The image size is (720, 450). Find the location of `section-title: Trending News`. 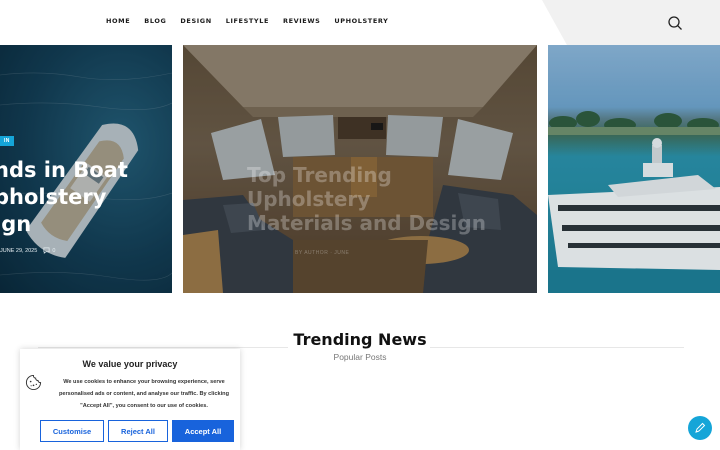

section-title: Trending News is located at coordinates (360, 339).